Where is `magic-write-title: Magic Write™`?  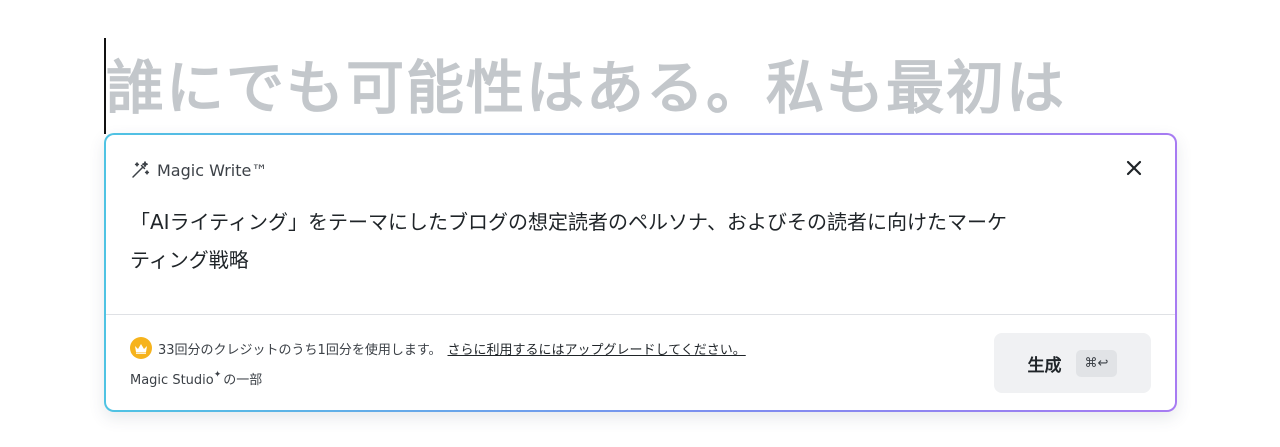 magic-write-title: Magic Write™ is located at coordinates (212, 170).